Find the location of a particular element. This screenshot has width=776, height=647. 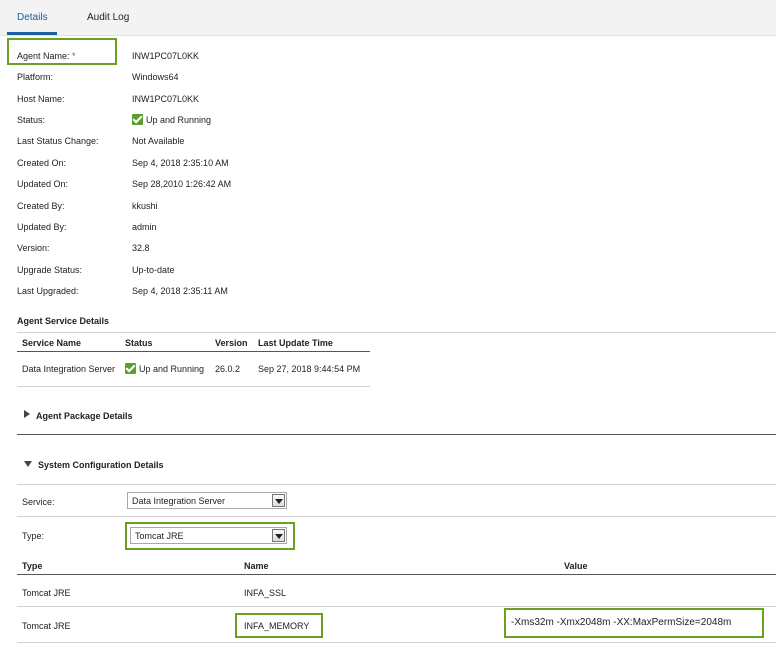

platform-value: Windows64 is located at coordinates (155, 77).